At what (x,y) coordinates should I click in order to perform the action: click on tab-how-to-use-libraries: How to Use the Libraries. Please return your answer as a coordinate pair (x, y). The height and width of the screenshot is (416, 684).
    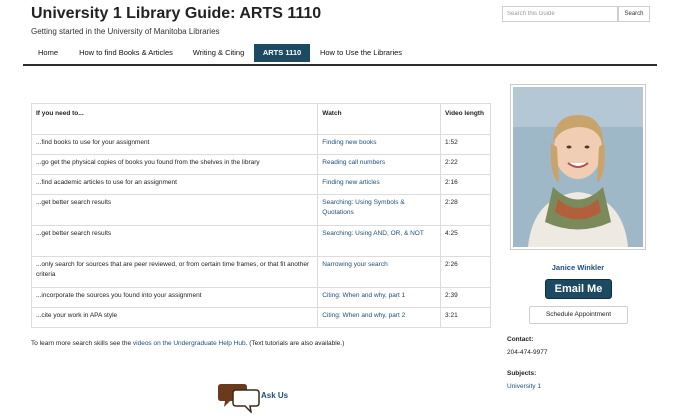
    Looking at the image, I should click on (361, 53).